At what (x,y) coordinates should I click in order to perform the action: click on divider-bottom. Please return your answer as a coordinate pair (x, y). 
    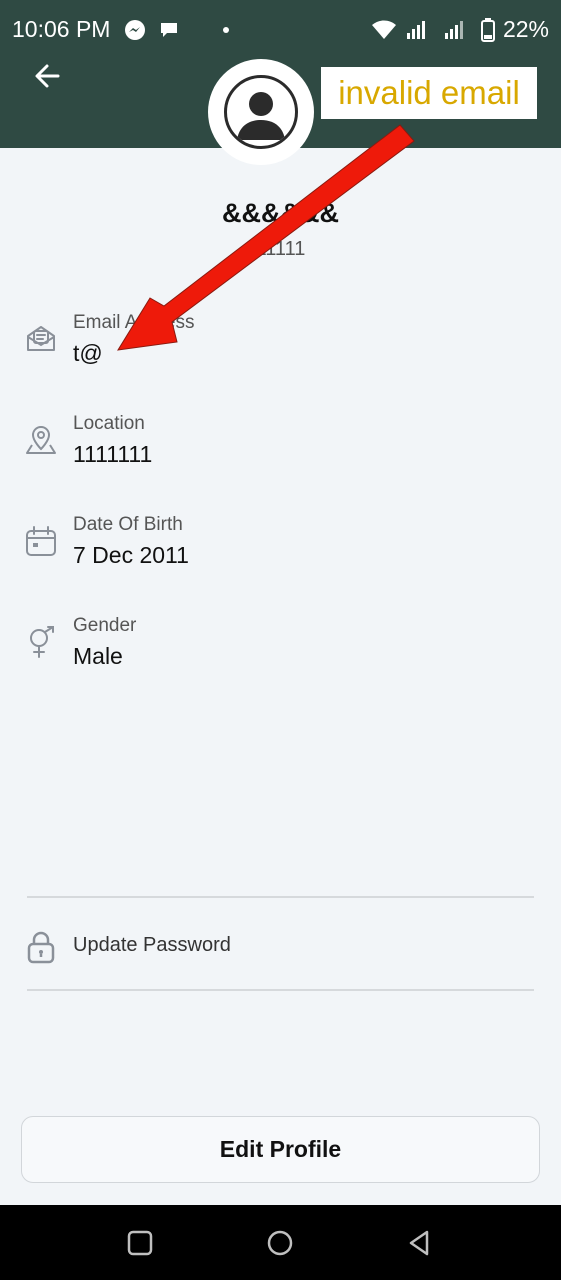
    Looking at the image, I should click on (280, 990).